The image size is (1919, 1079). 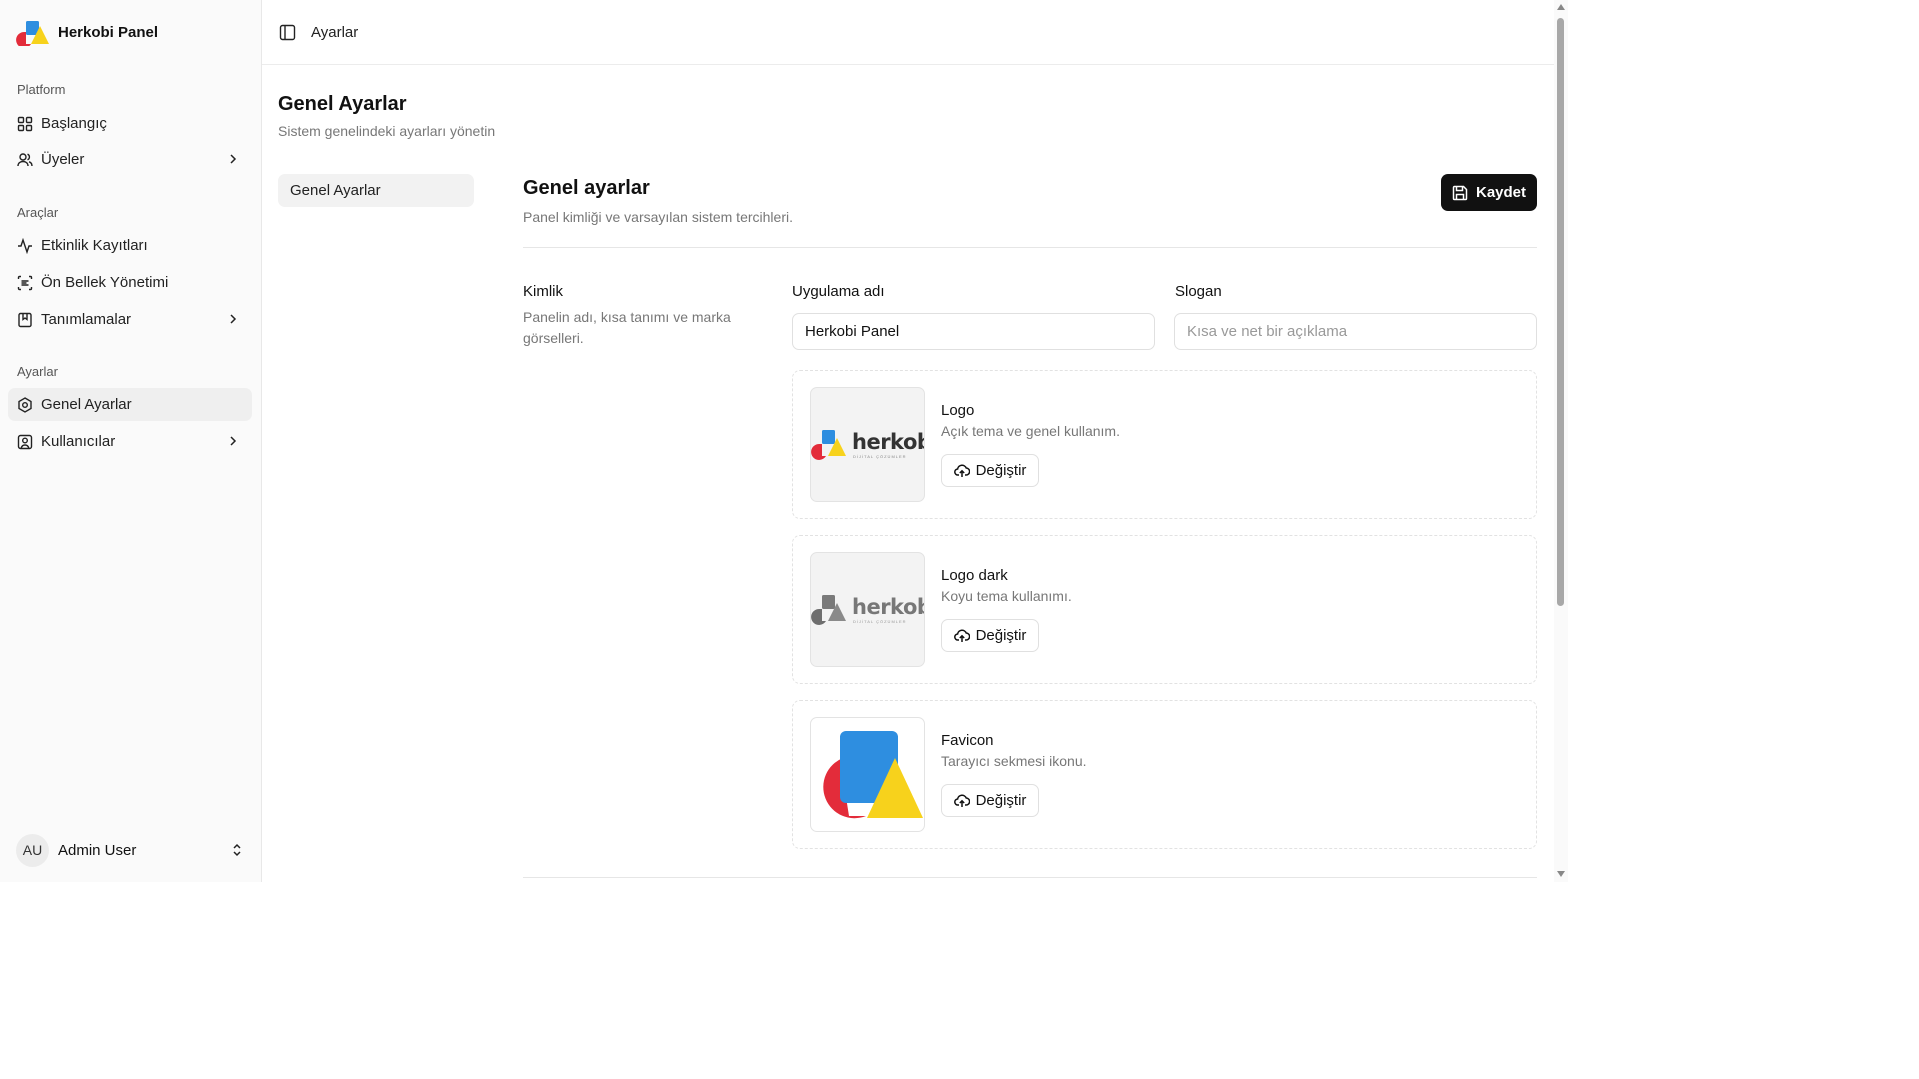 What do you see at coordinates (387, 131) in the screenshot?
I see `page-subtitle: Sistem genelindeki ayarları yönetin` at bounding box center [387, 131].